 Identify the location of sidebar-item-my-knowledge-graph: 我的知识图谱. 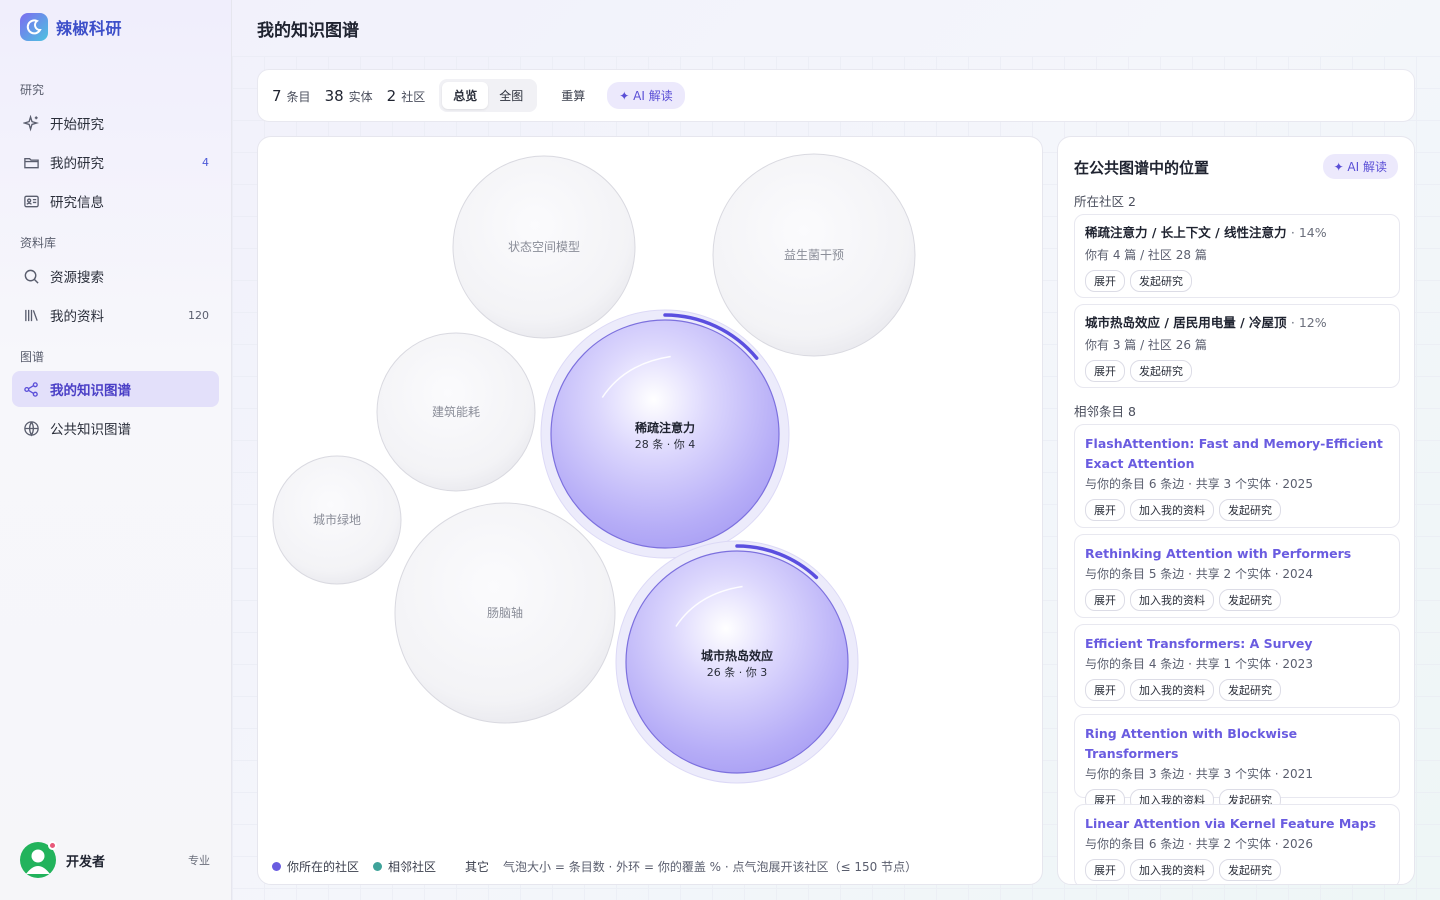
(115, 389).